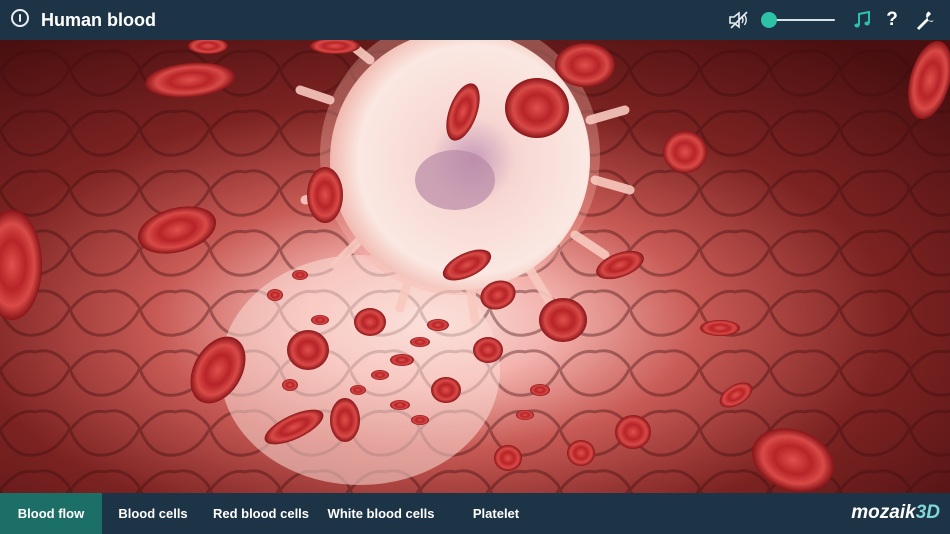 Image resolution: width=950 pixels, height=534 pixels. What do you see at coordinates (381, 513) in the screenshot?
I see `tab-white-blood-cells: White blood cells` at bounding box center [381, 513].